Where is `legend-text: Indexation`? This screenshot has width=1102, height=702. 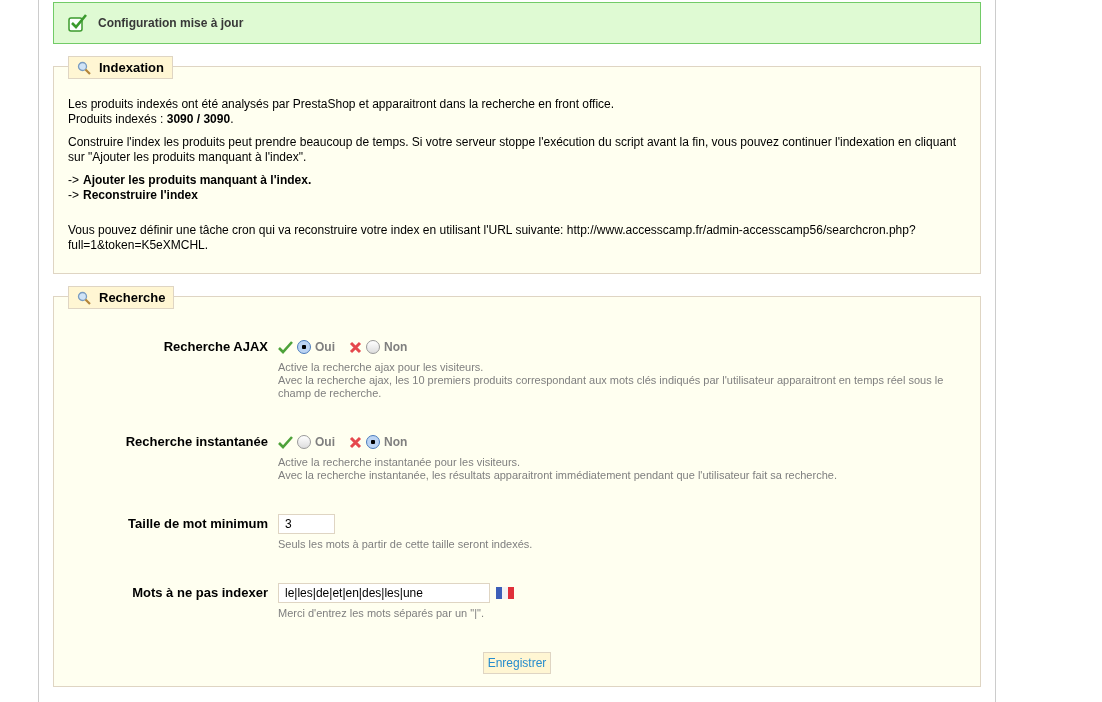
legend-text: Indexation is located at coordinates (131, 67).